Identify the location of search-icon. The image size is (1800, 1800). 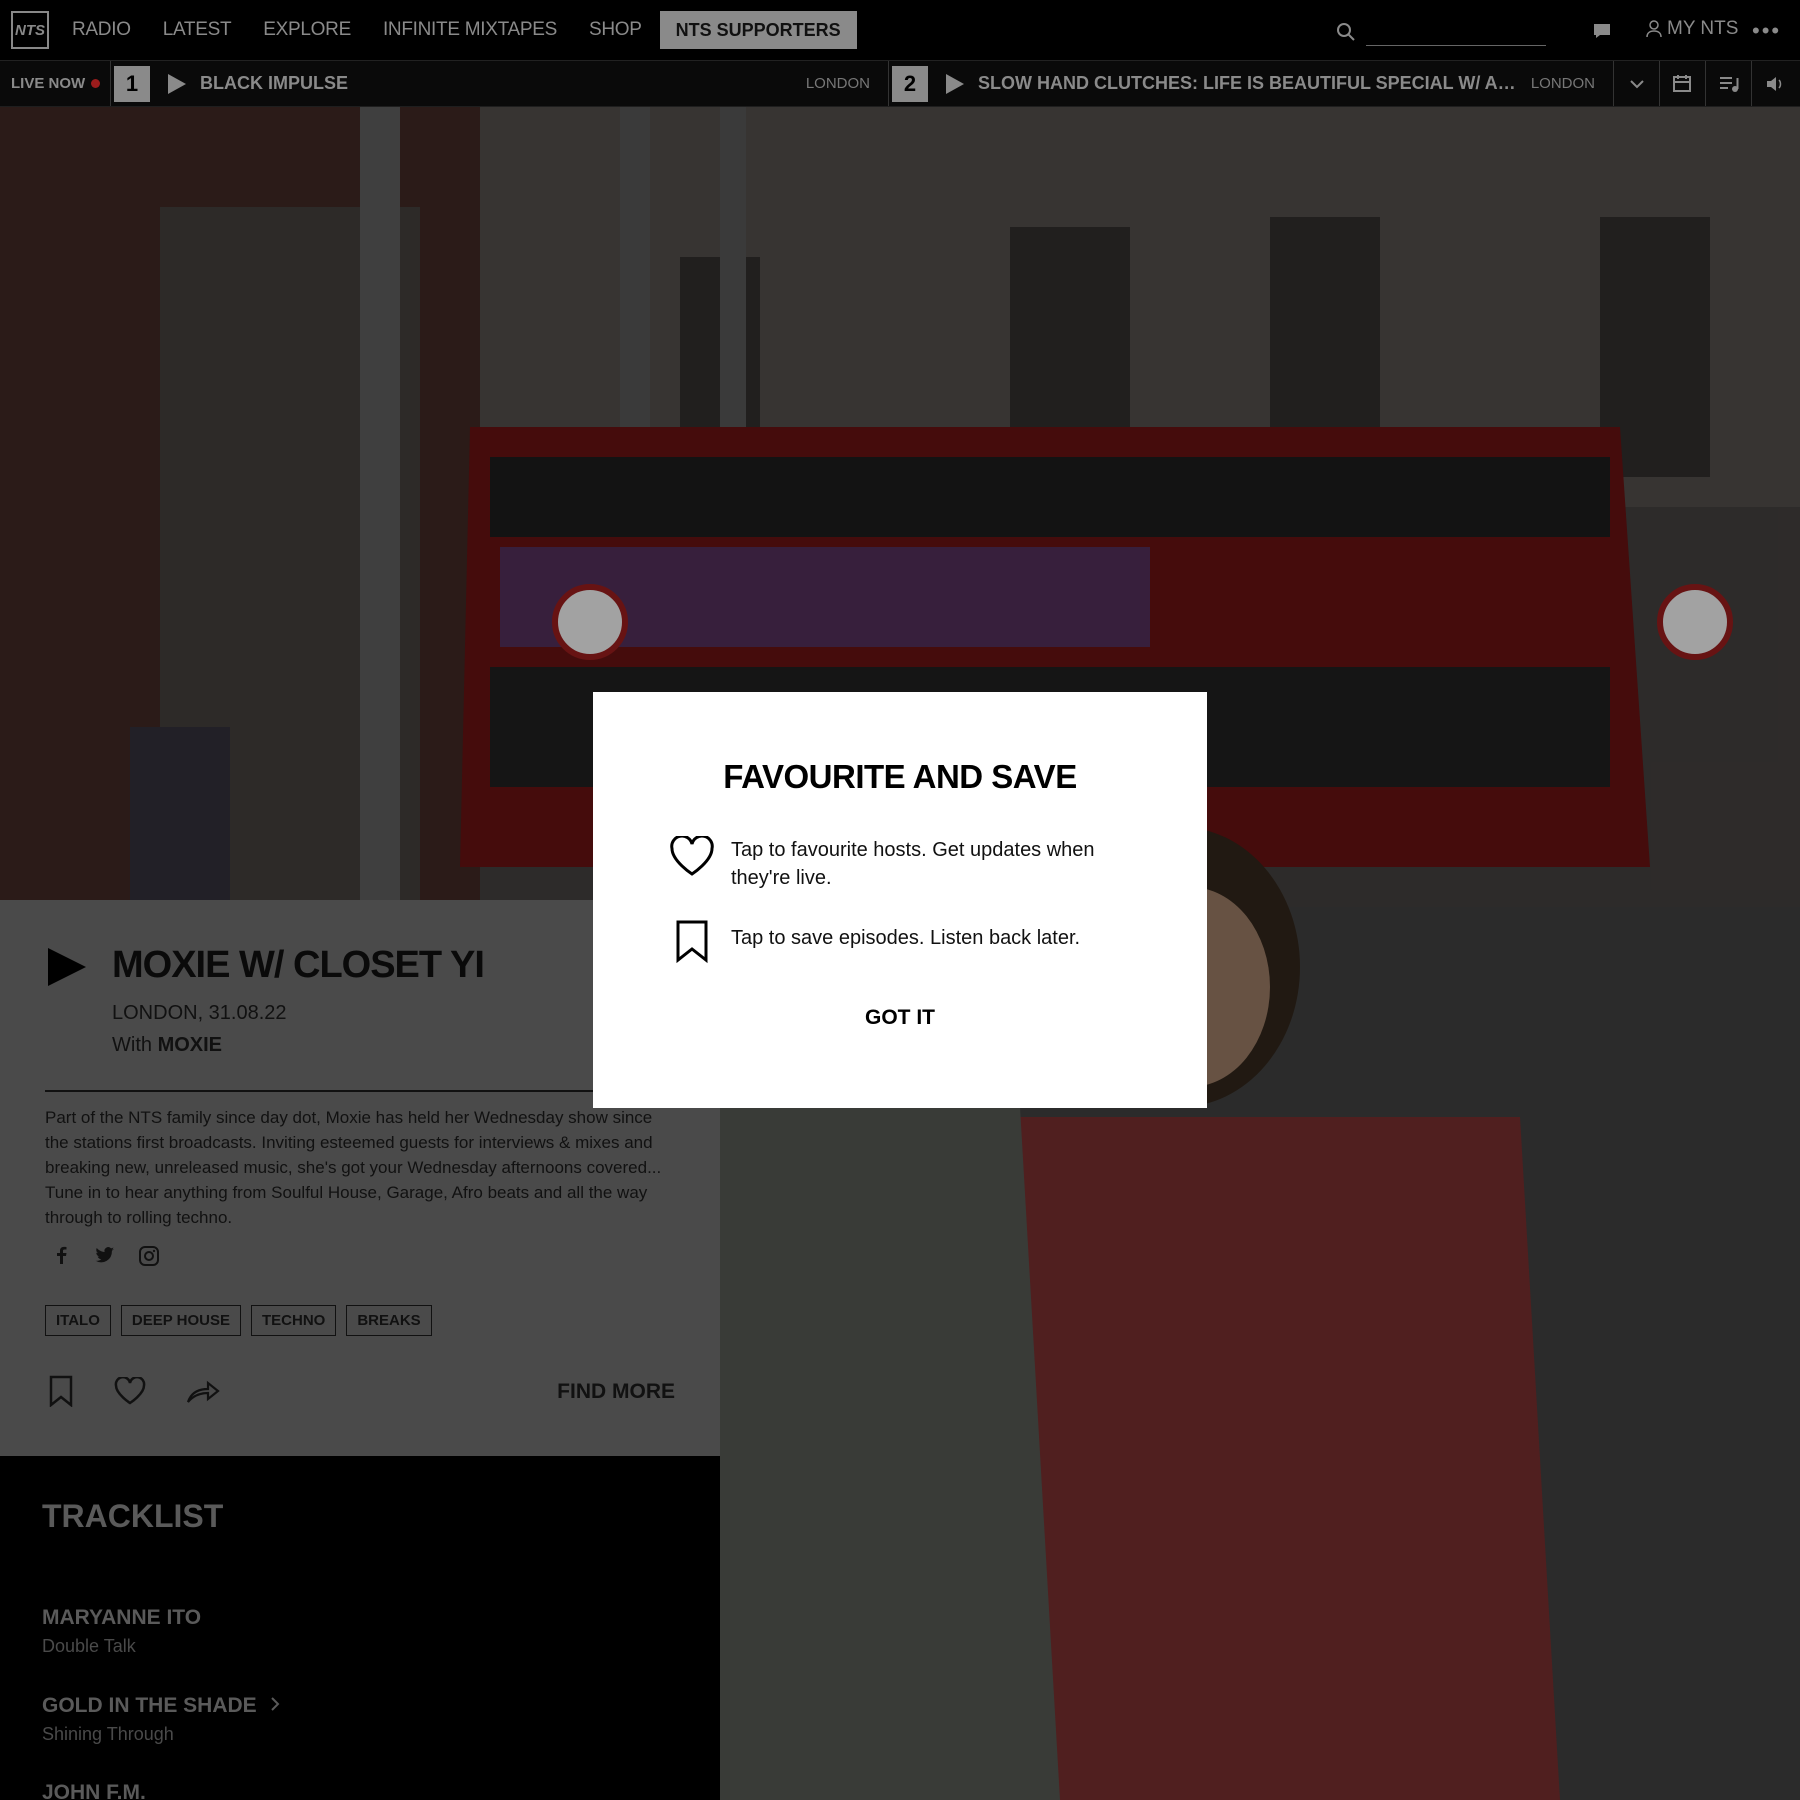
(1346, 32).